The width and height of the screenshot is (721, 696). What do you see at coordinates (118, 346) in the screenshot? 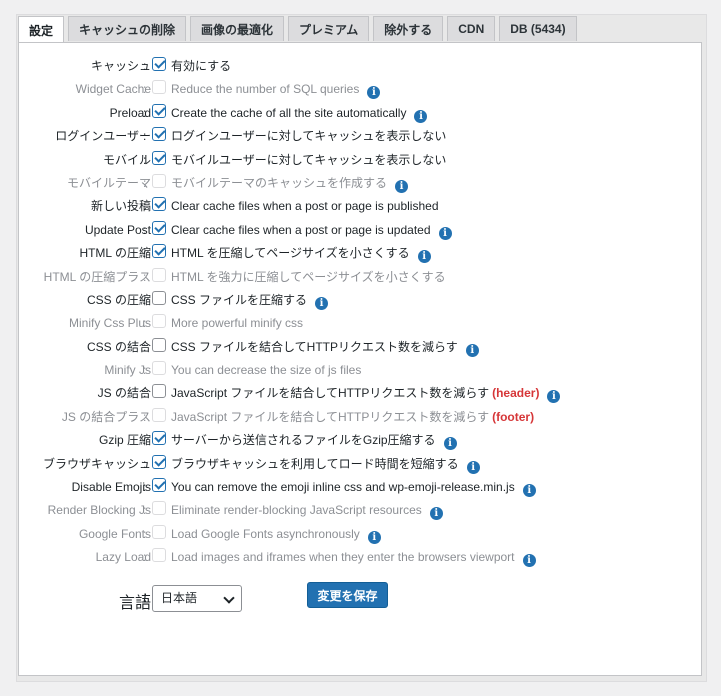
I see `setting-label: CSS の結合` at bounding box center [118, 346].